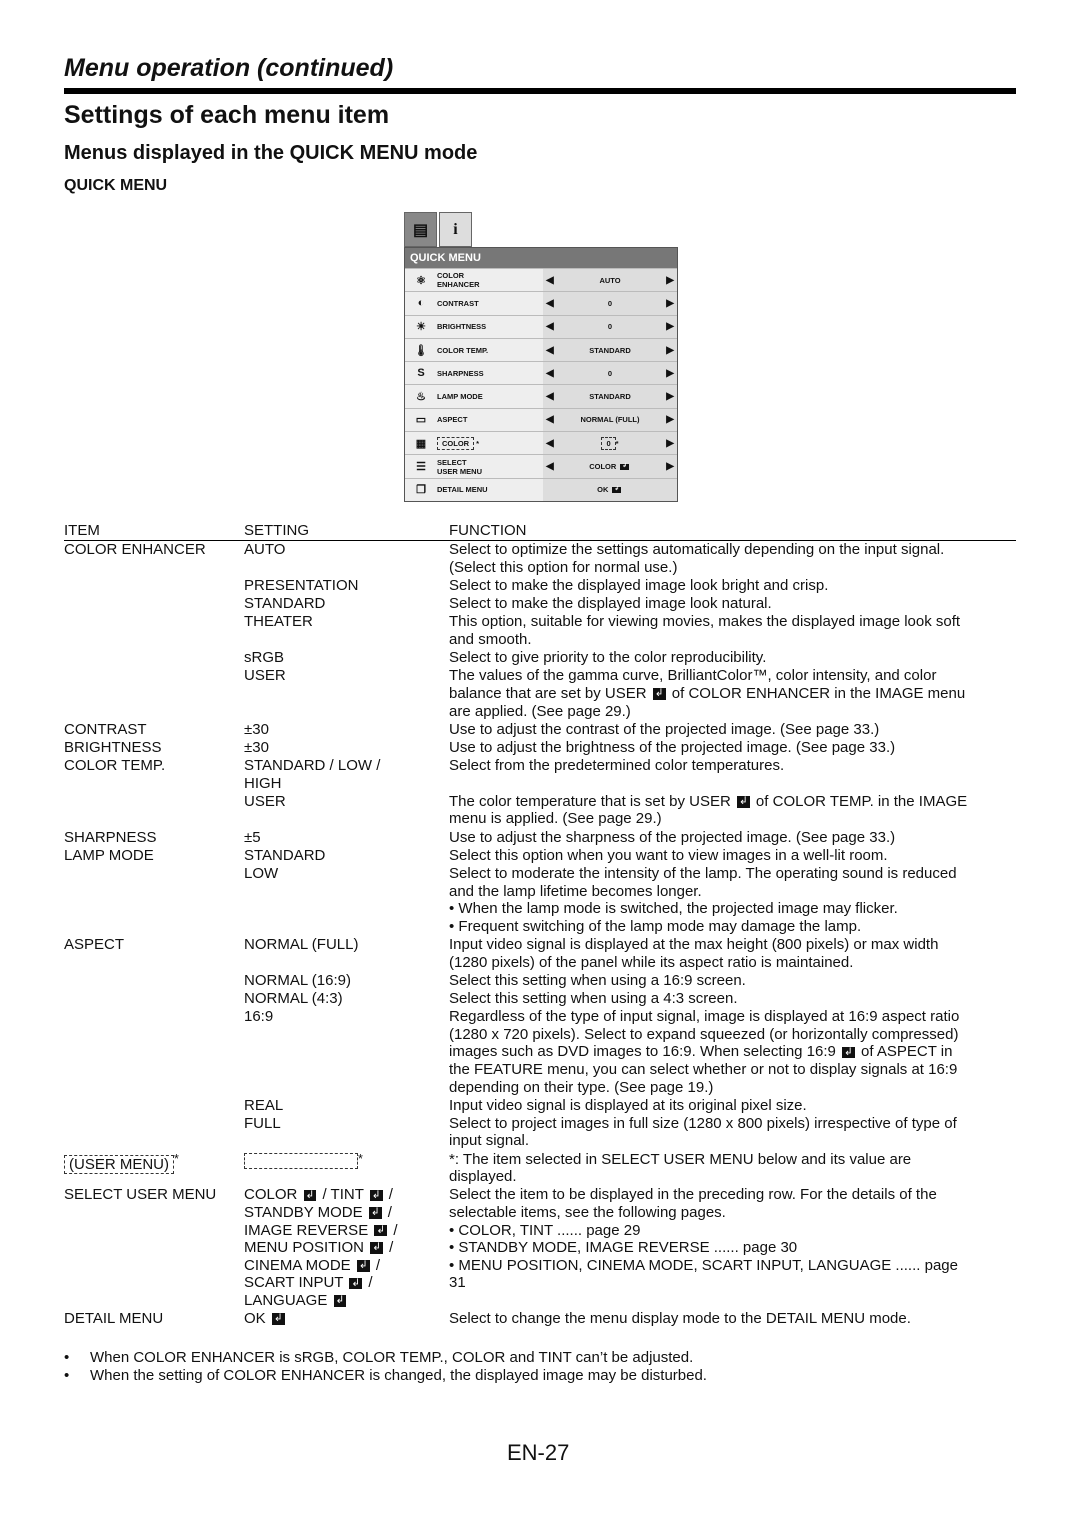 The height and width of the screenshot is (1527, 1080). Describe the element at coordinates (610, 280) in the screenshot. I see `osd-row-value: ◀ AUTO ▶` at that location.